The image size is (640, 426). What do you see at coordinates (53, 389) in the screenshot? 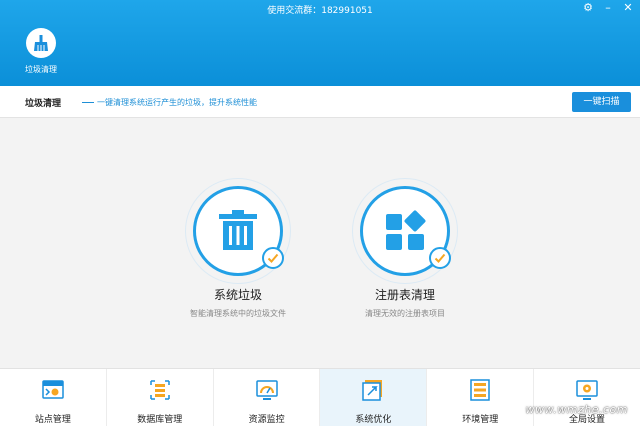
I see `site-icon` at bounding box center [53, 389].